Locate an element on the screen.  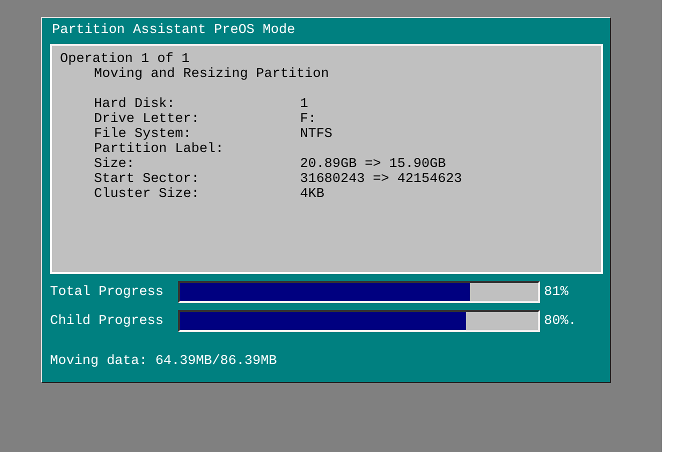
progress-label: Child Progress is located at coordinates (107, 321).